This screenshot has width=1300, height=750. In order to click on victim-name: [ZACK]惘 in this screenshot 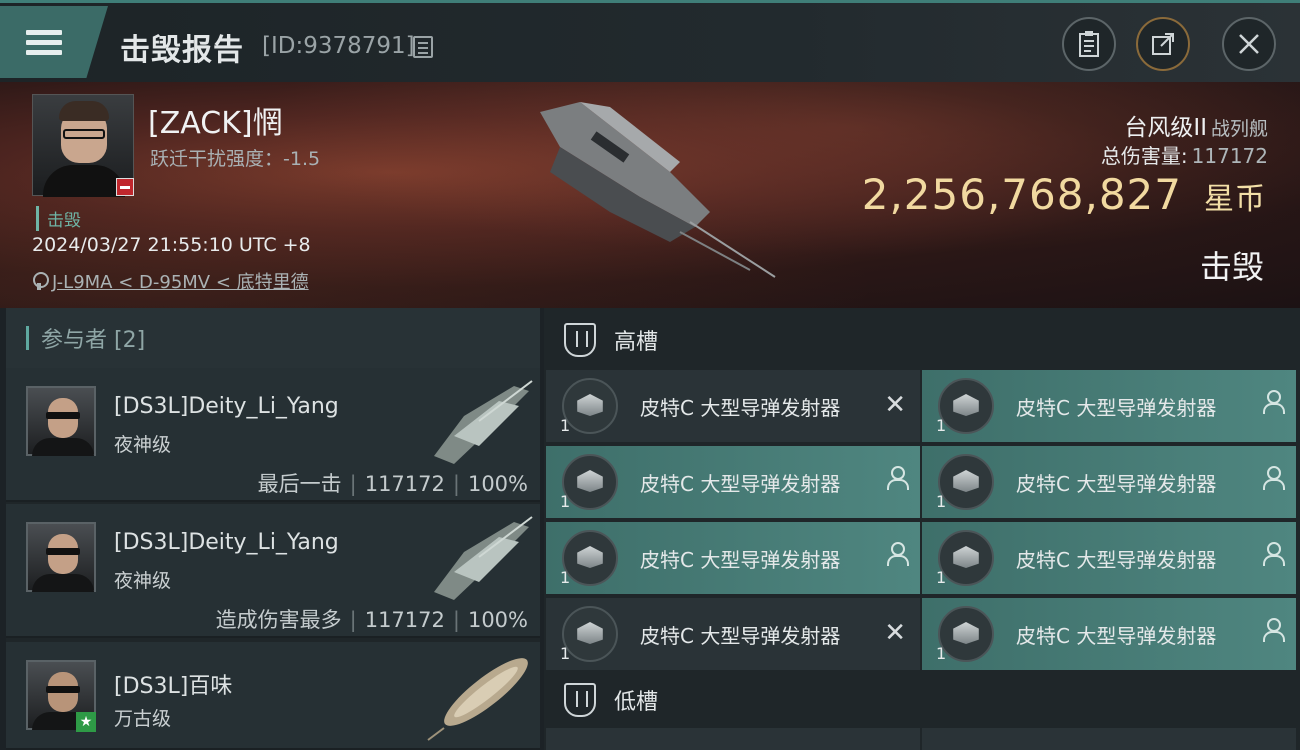, I will do `click(215, 120)`.